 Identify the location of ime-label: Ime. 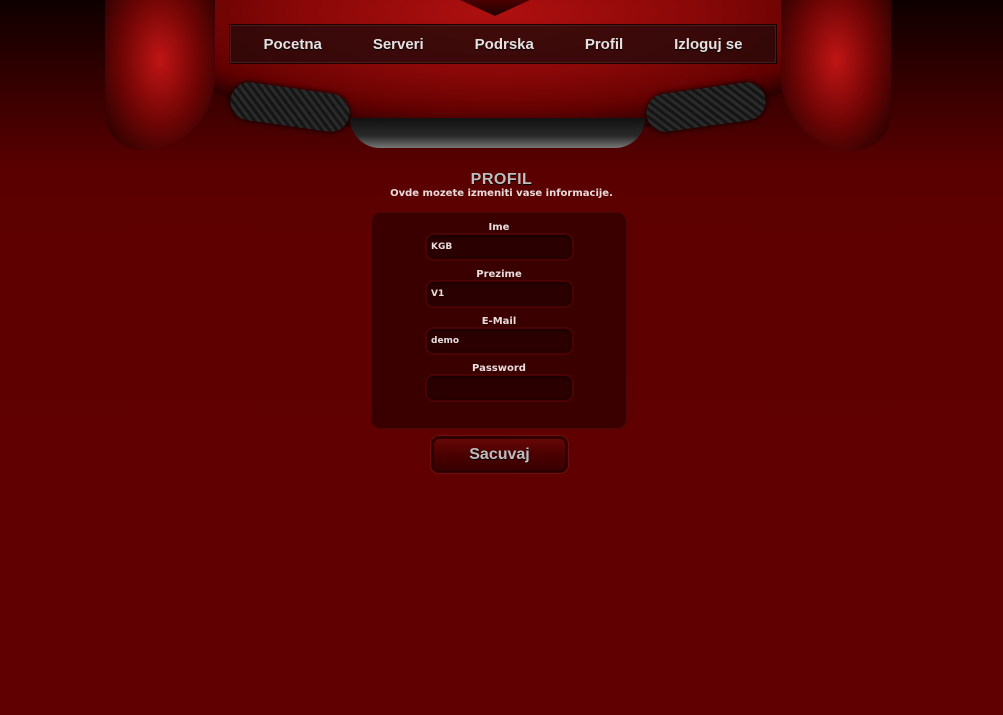
(499, 227).